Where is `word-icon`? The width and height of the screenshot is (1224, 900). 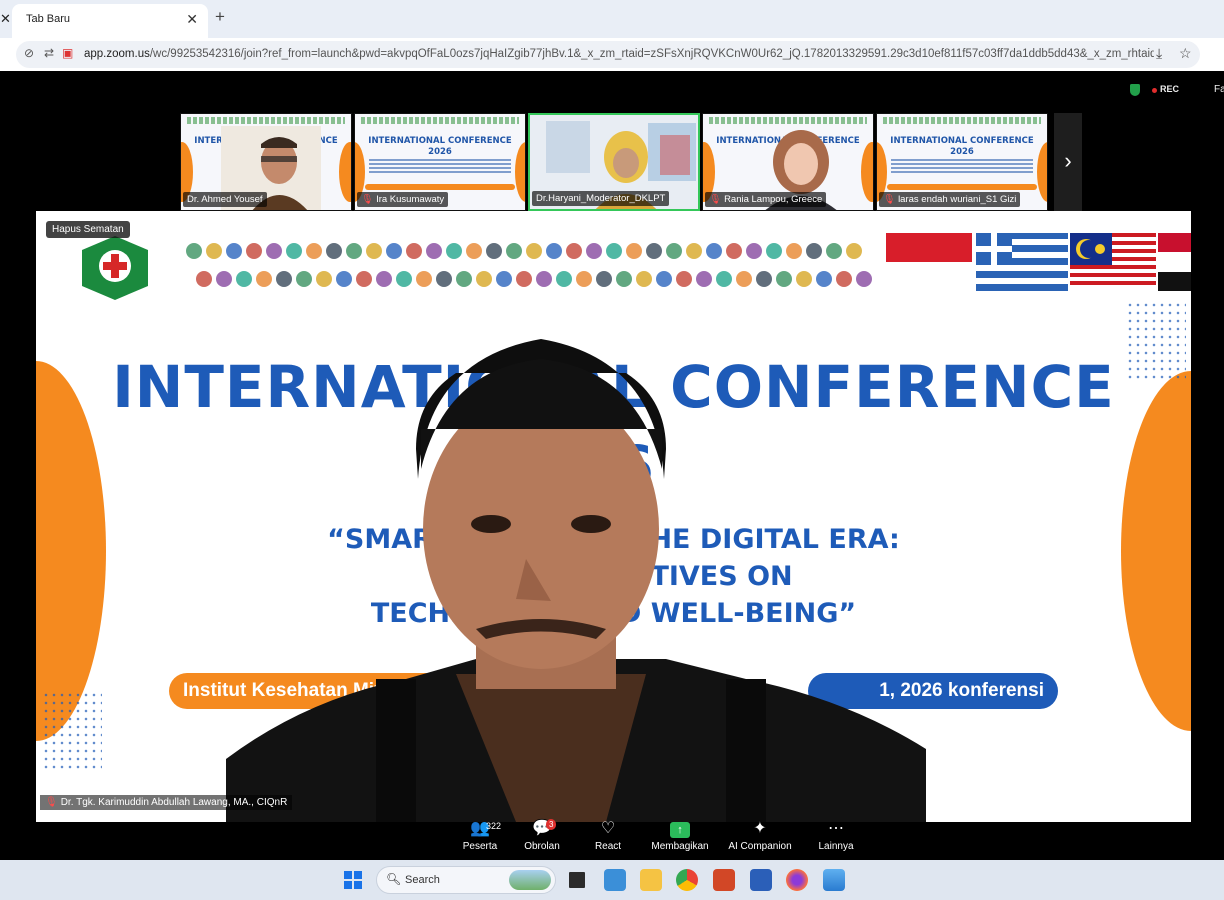 word-icon is located at coordinates (761, 880).